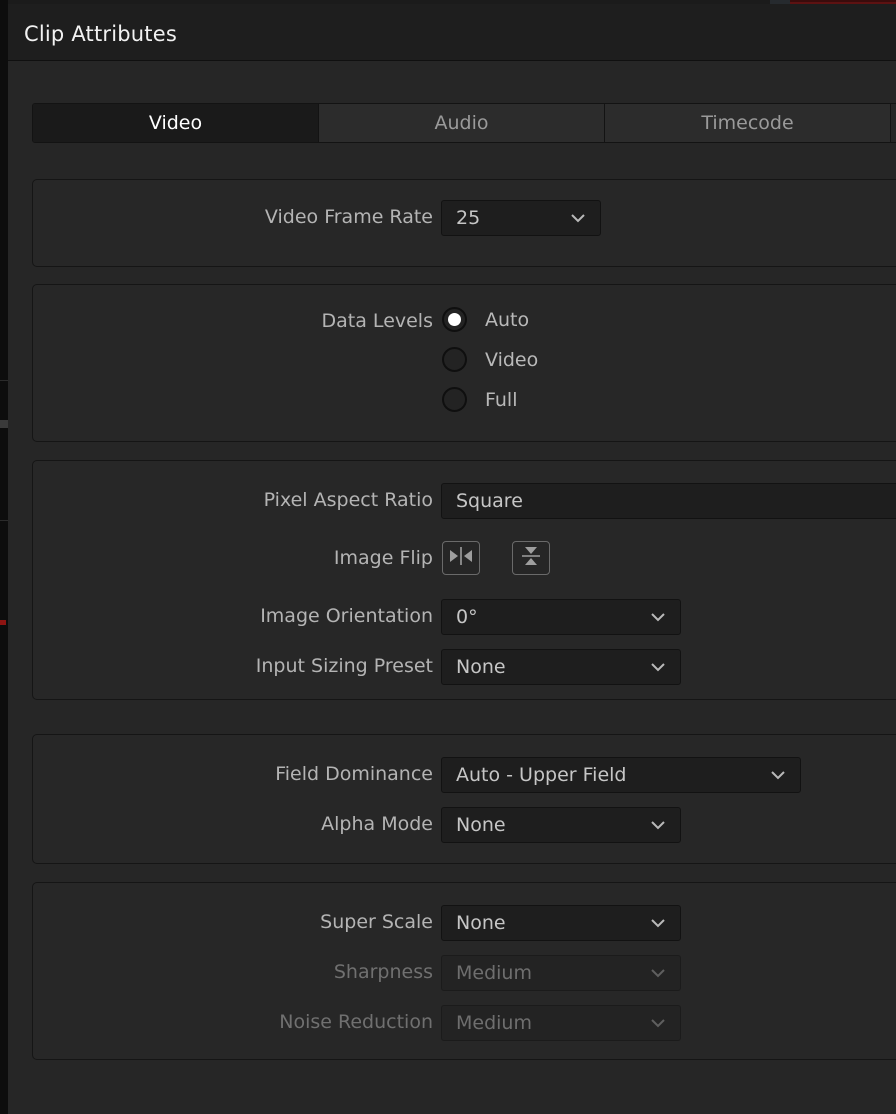  Describe the element at coordinates (383, 558) in the screenshot. I see `image-flip-label: Image Flip` at that location.